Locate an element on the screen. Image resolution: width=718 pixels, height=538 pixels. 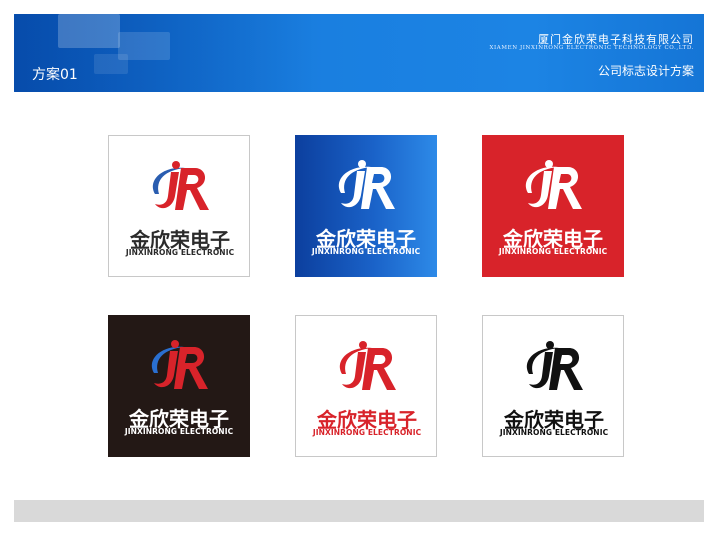
logo-tile-red-mono: 金欣荣电子 JINXINRONG ELECTRONIC is located at coordinates (366, 386).